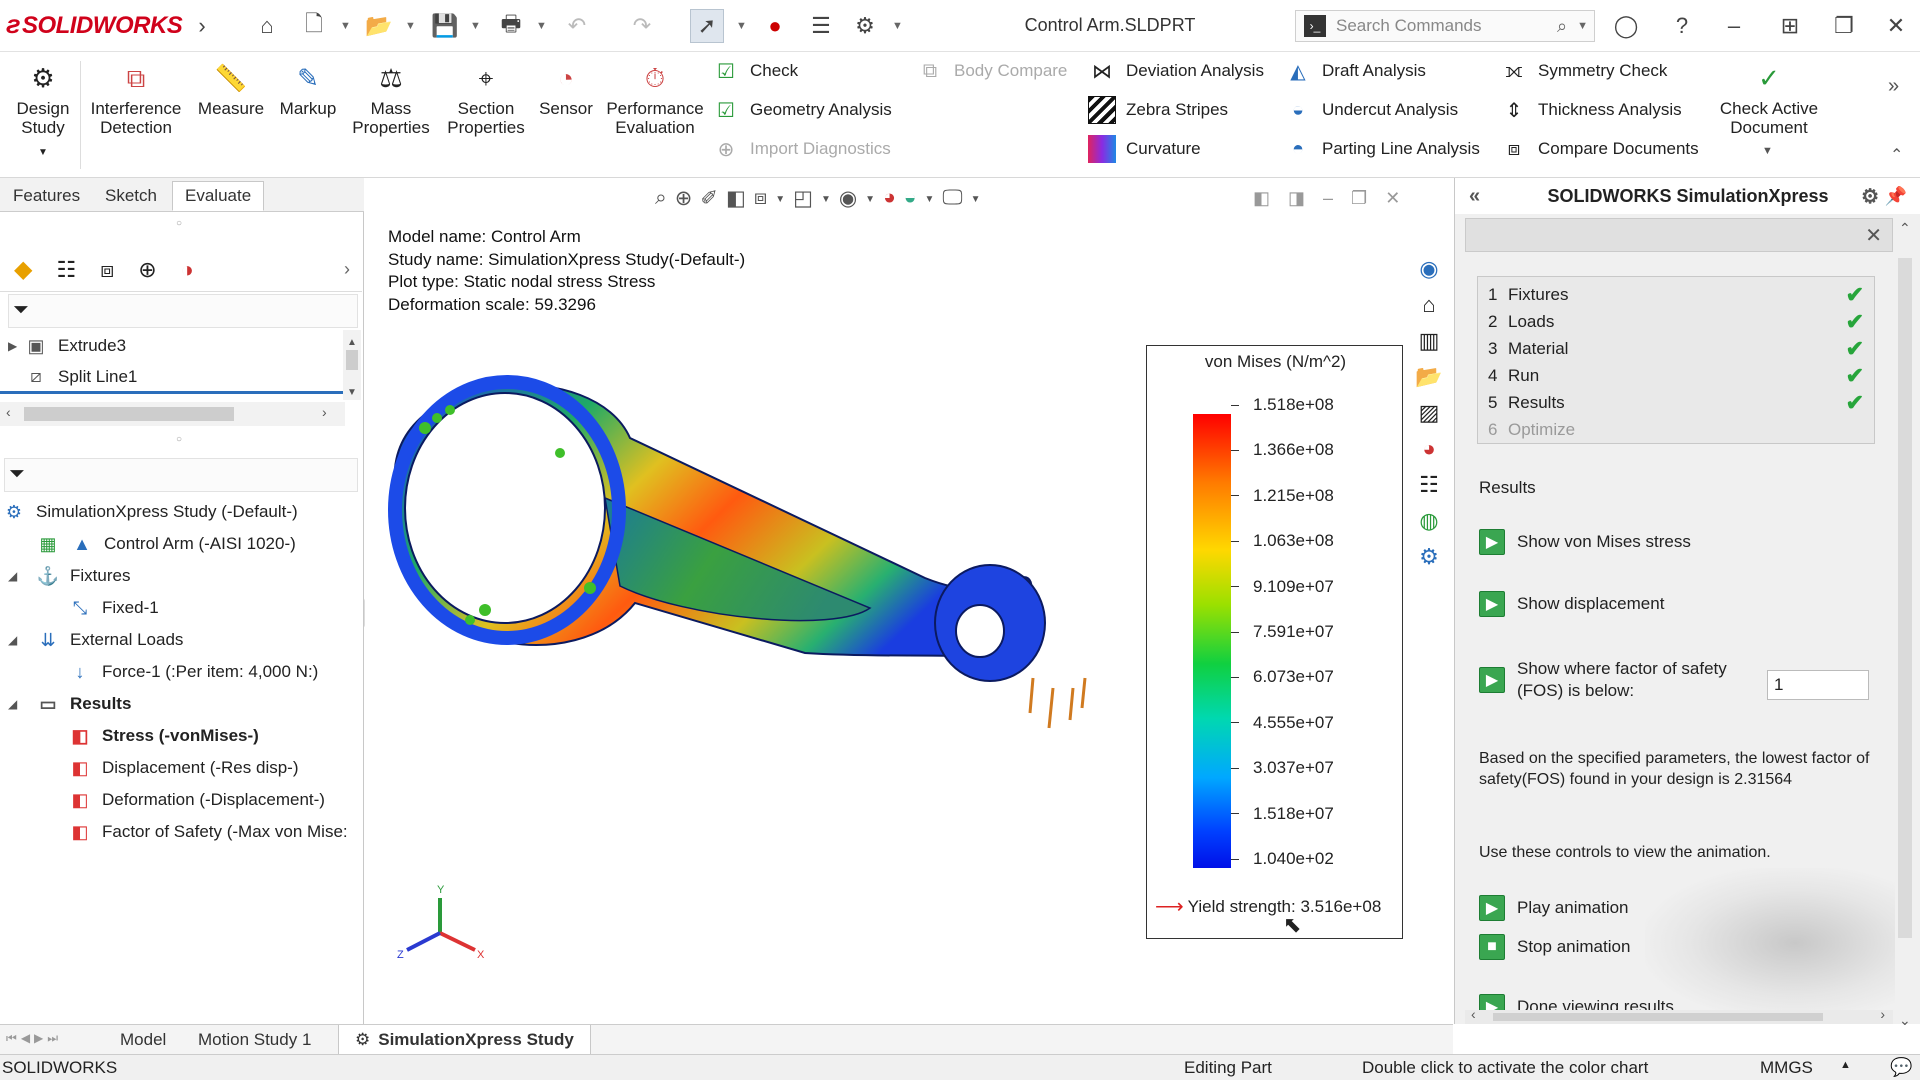 The image size is (1920, 1080). What do you see at coordinates (1359, 198) in the screenshot?
I see `viewport-restore-button: ❐` at bounding box center [1359, 198].